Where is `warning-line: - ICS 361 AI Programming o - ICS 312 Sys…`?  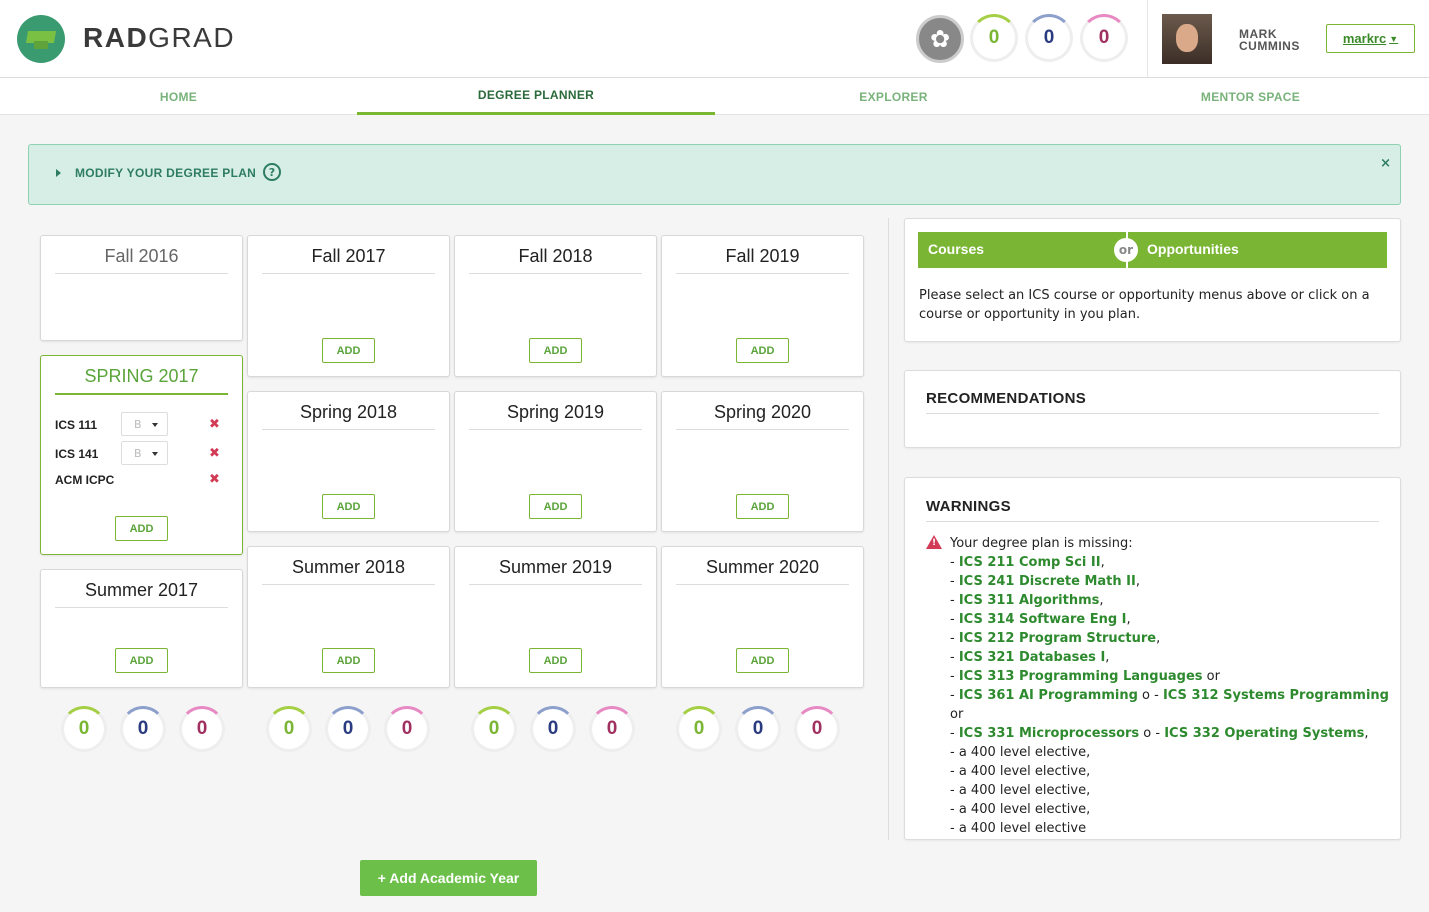
warning-line: - ICS 361 AI Programming o - ICS 312 Sys… is located at coordinates (1175, 705).